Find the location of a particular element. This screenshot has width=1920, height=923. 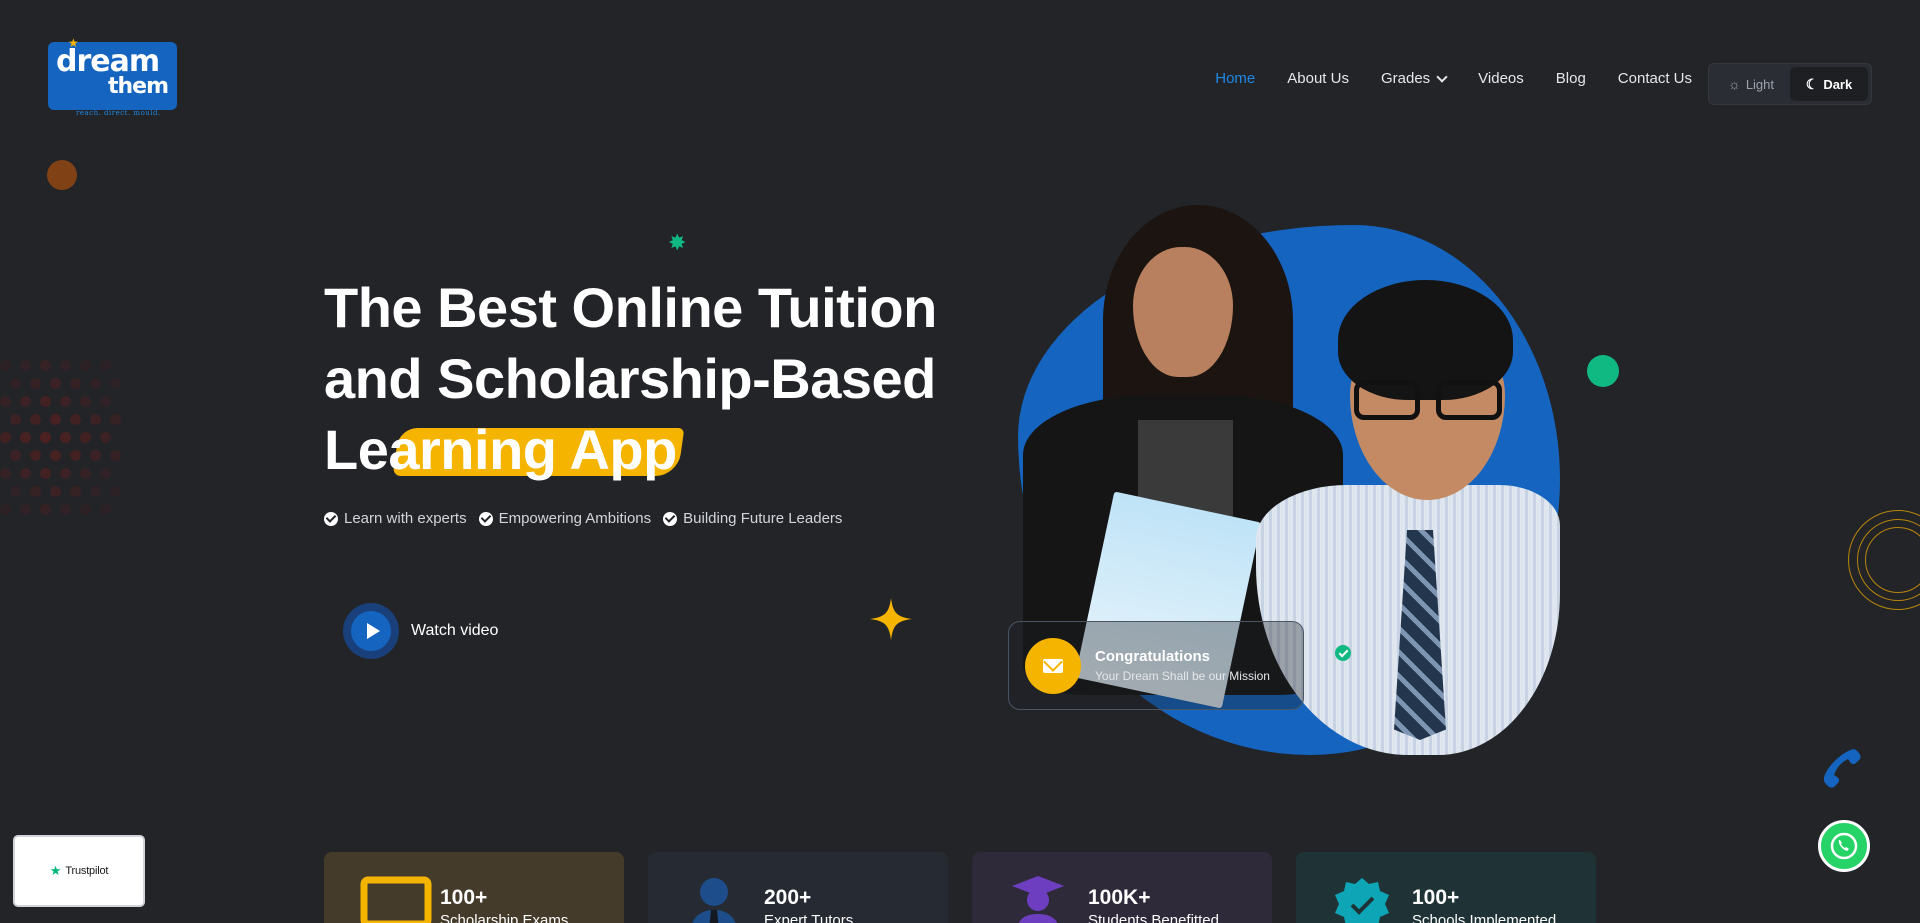

play-button is located at coordinates (371, 631).